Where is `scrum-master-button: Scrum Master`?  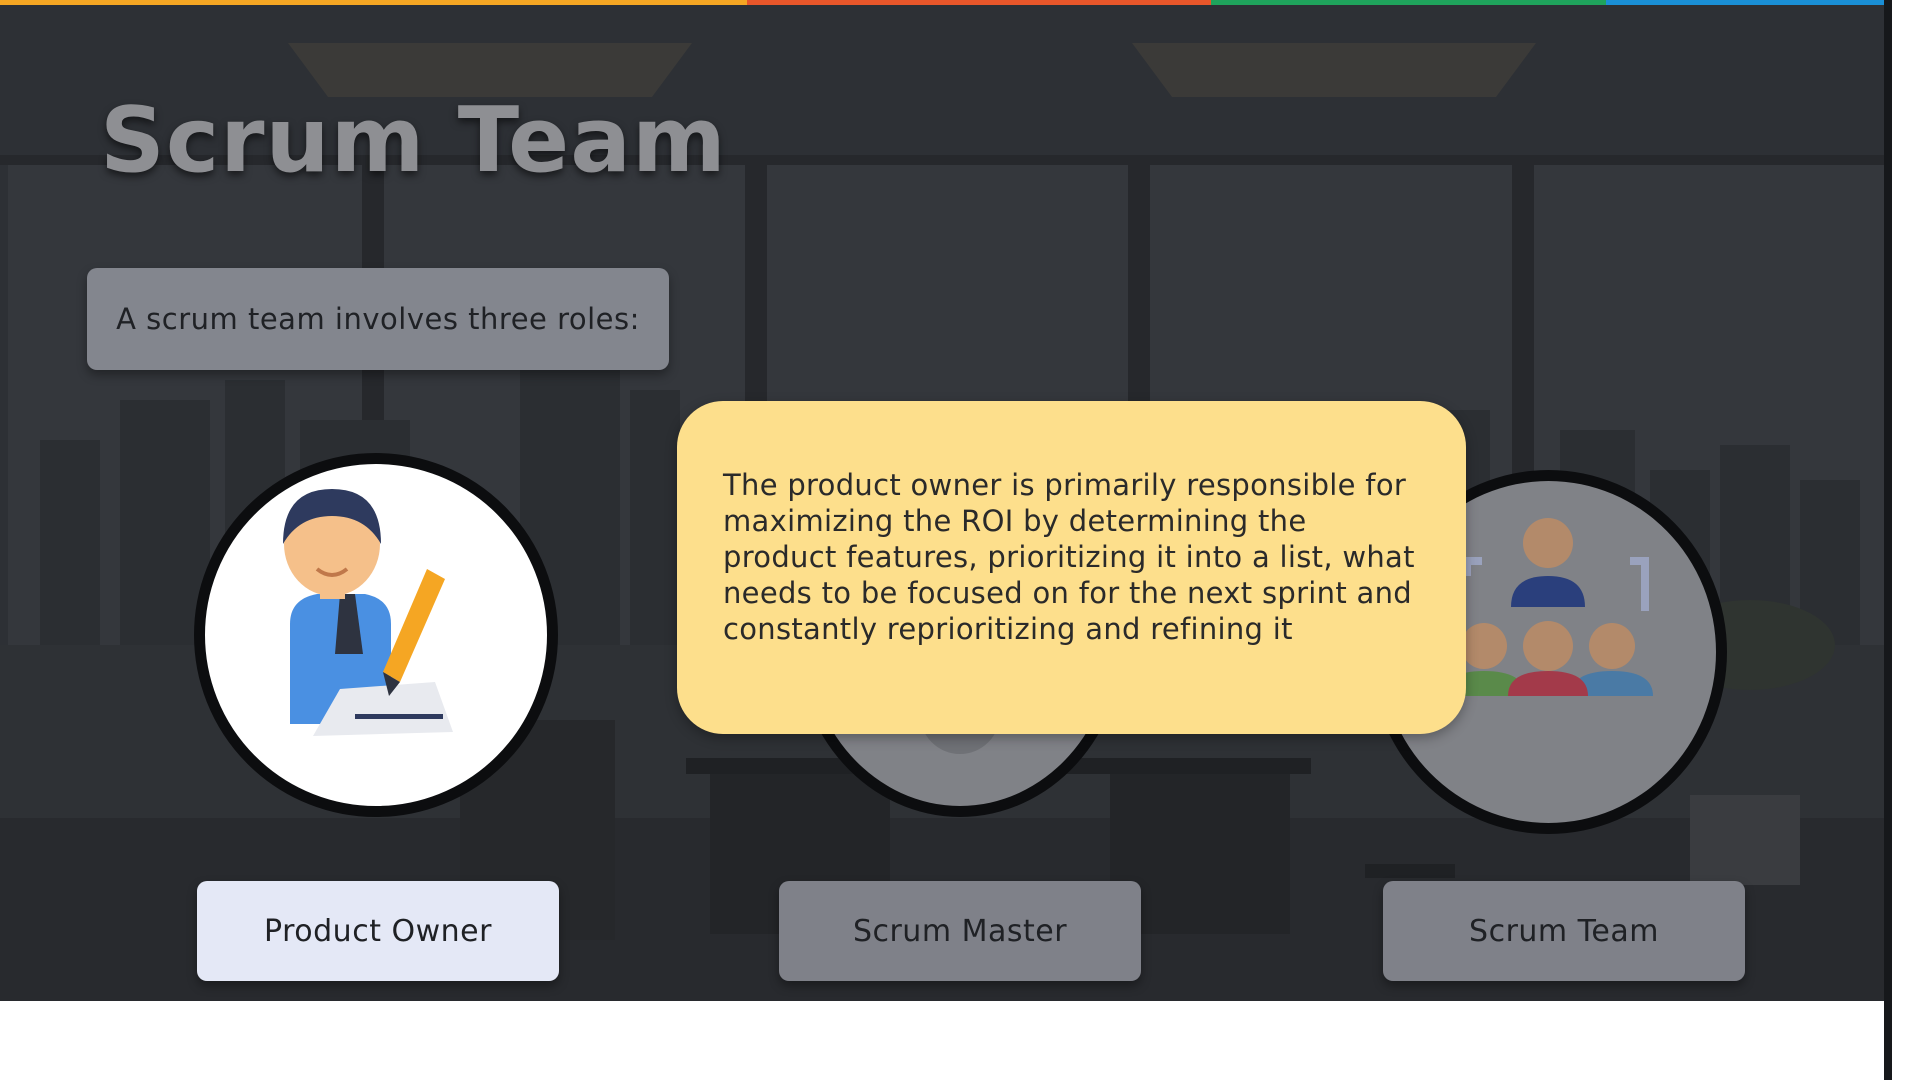 scrum-master-button: Scrum Master is located at coordinates (960, 931).